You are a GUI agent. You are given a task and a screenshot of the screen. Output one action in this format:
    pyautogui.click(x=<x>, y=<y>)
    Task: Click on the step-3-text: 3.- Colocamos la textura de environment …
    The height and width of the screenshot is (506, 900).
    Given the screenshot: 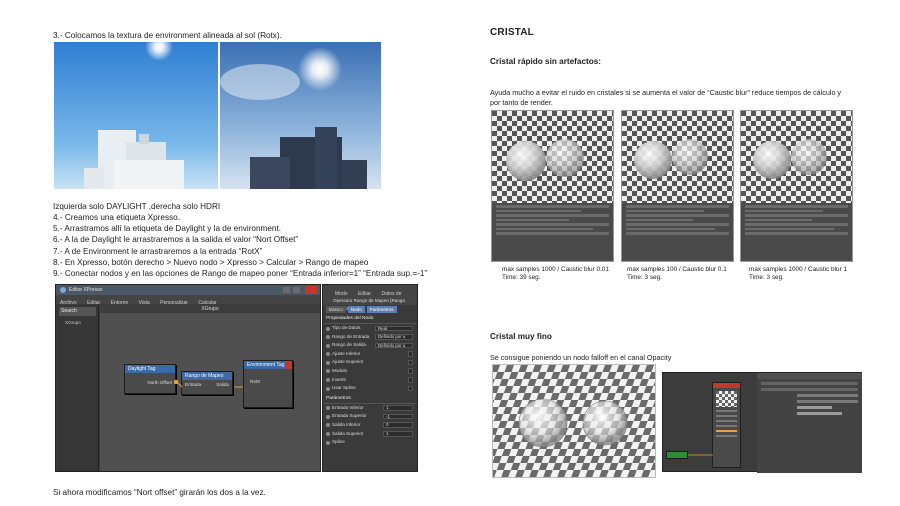 What is the action you would take?
    pyautogui.click(x=167, y=35)
    